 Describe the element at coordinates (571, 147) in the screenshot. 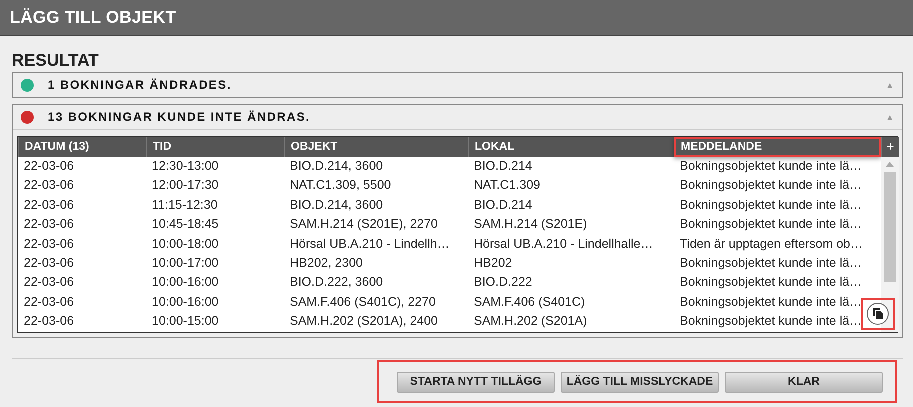

I see `column-header: LOKAL` at that location.